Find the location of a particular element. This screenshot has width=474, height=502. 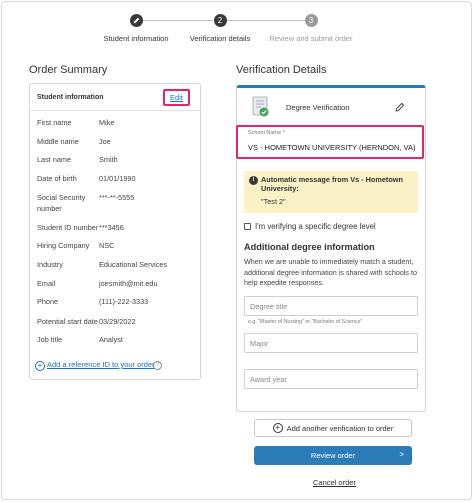

checkbox-label: I'm verifying a specific degree level is located at coordinates (315, 226).